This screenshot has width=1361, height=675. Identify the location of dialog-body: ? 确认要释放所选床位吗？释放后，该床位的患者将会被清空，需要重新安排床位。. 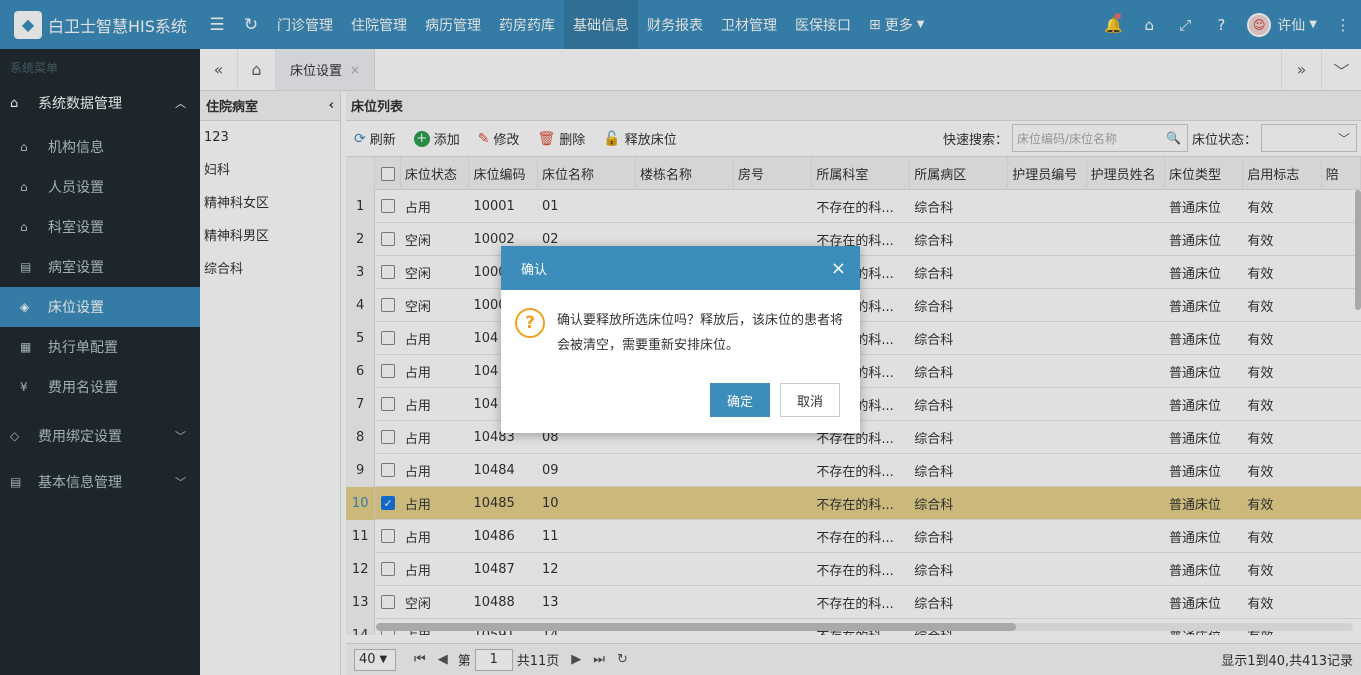
(680, 324).